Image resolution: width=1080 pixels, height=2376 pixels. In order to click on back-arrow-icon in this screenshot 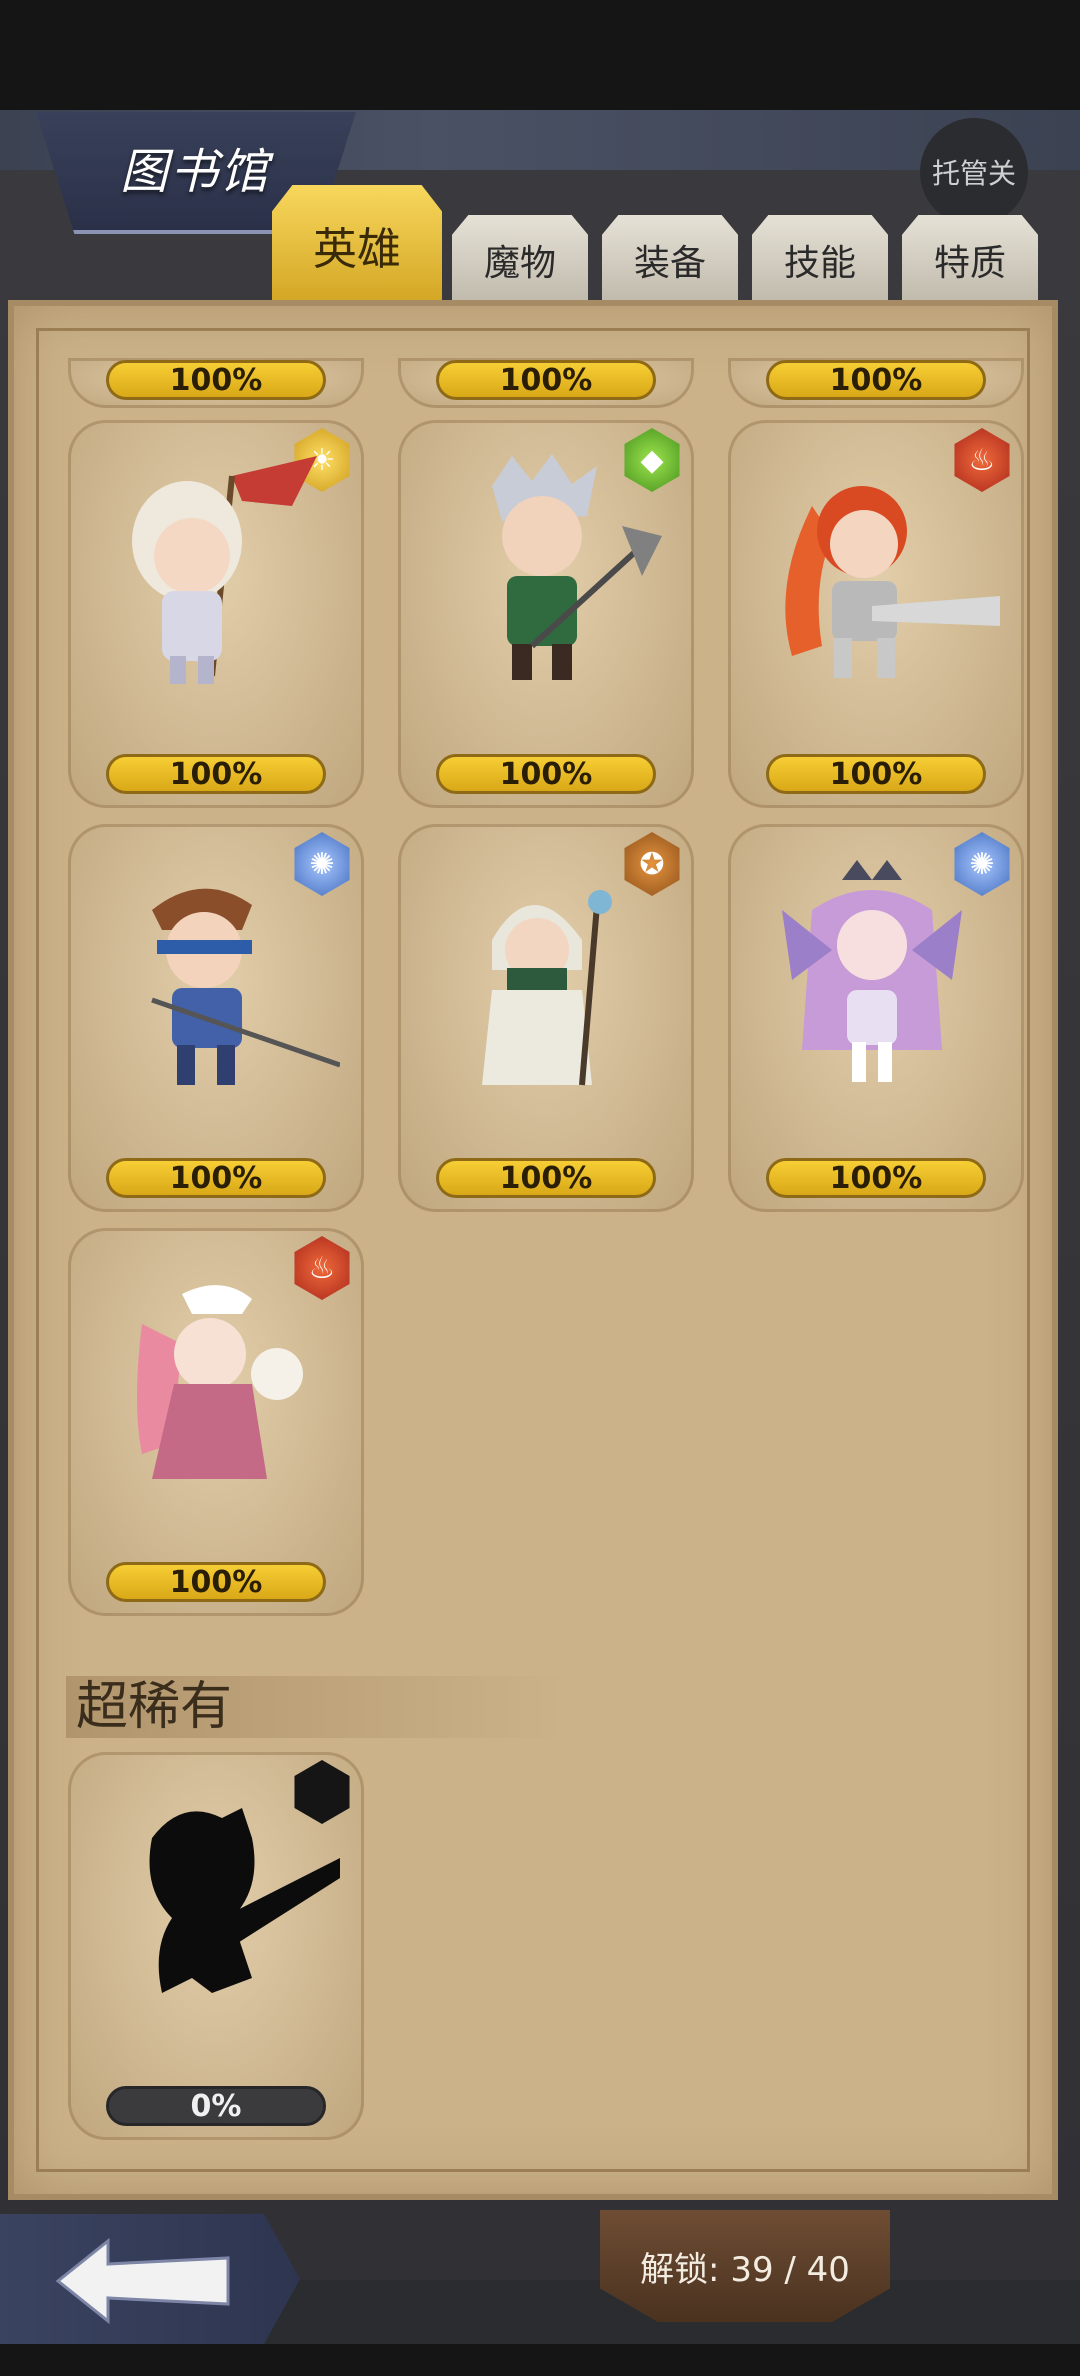, I will do `click(141, 2281)`.